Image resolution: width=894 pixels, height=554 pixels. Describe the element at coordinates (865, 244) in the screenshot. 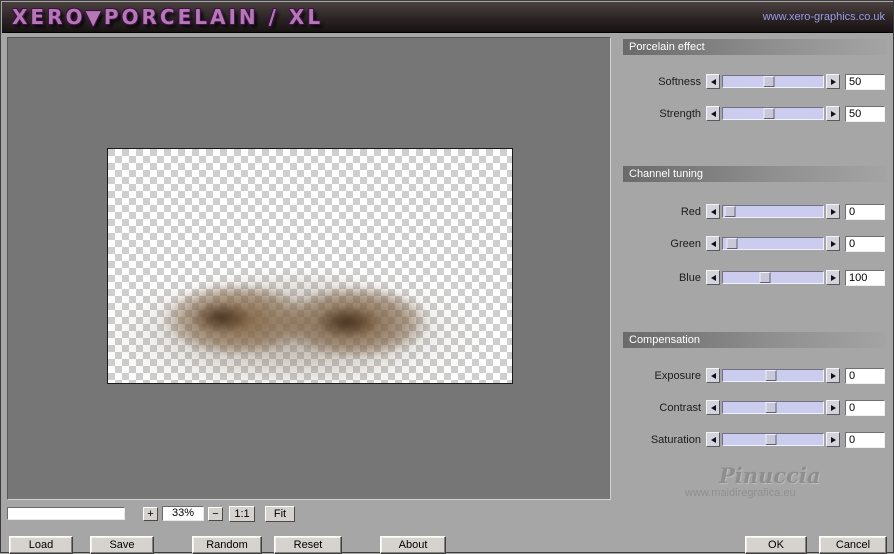

I see `green-value-input` at that location.